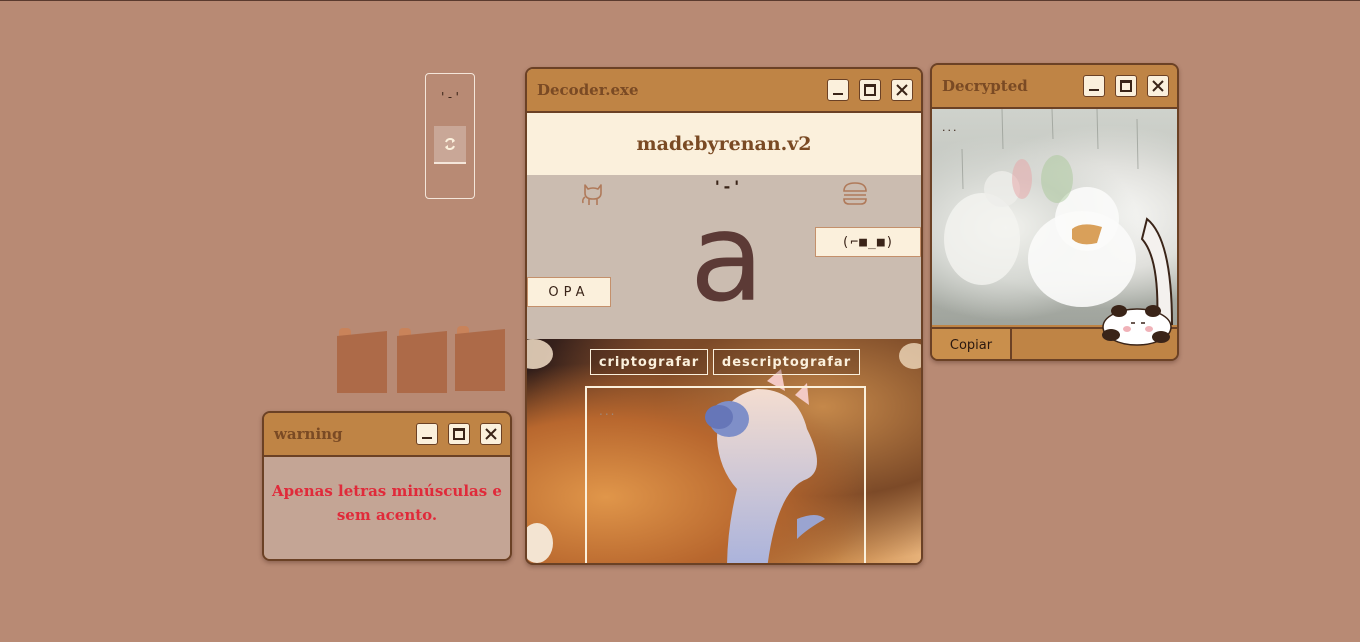 This screenshot has height=642, width=1360. Describe the element at coordinates (1054, 87) in the screenshot. I see `decrypted-titlebar: Decrypted` at that location.